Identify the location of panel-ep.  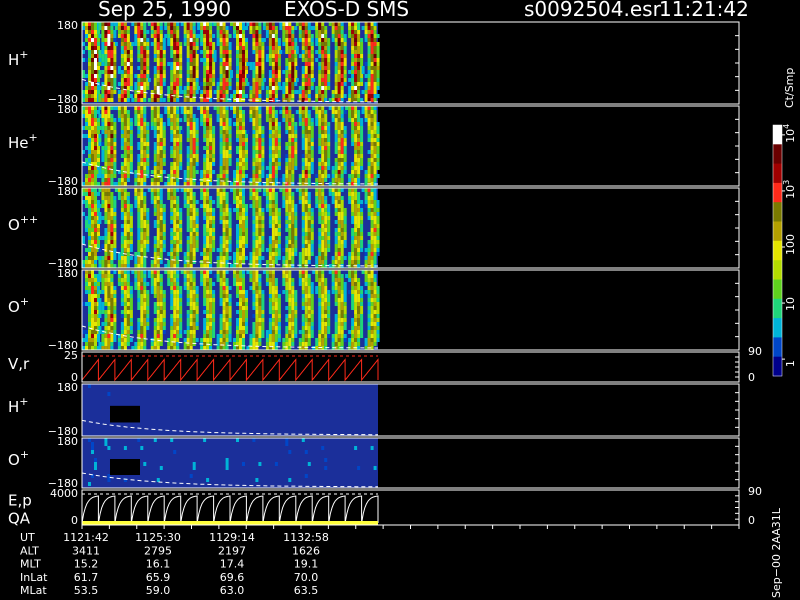
(230, 509).